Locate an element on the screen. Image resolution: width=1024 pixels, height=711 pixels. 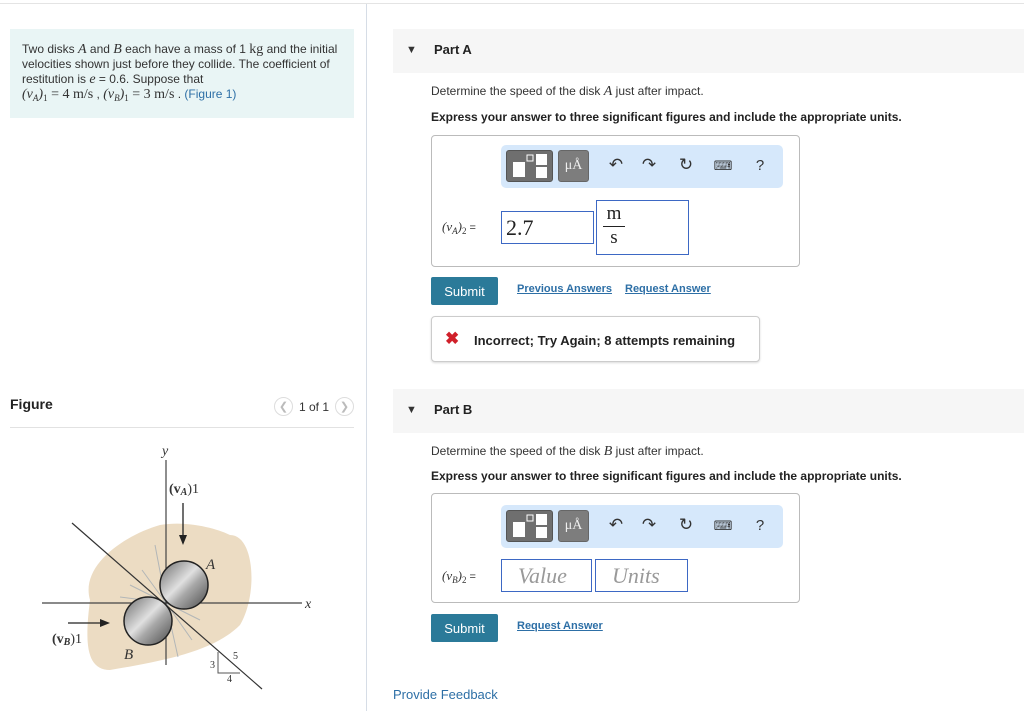
part-b-value-input: Value is located at coordinates (546, 575).